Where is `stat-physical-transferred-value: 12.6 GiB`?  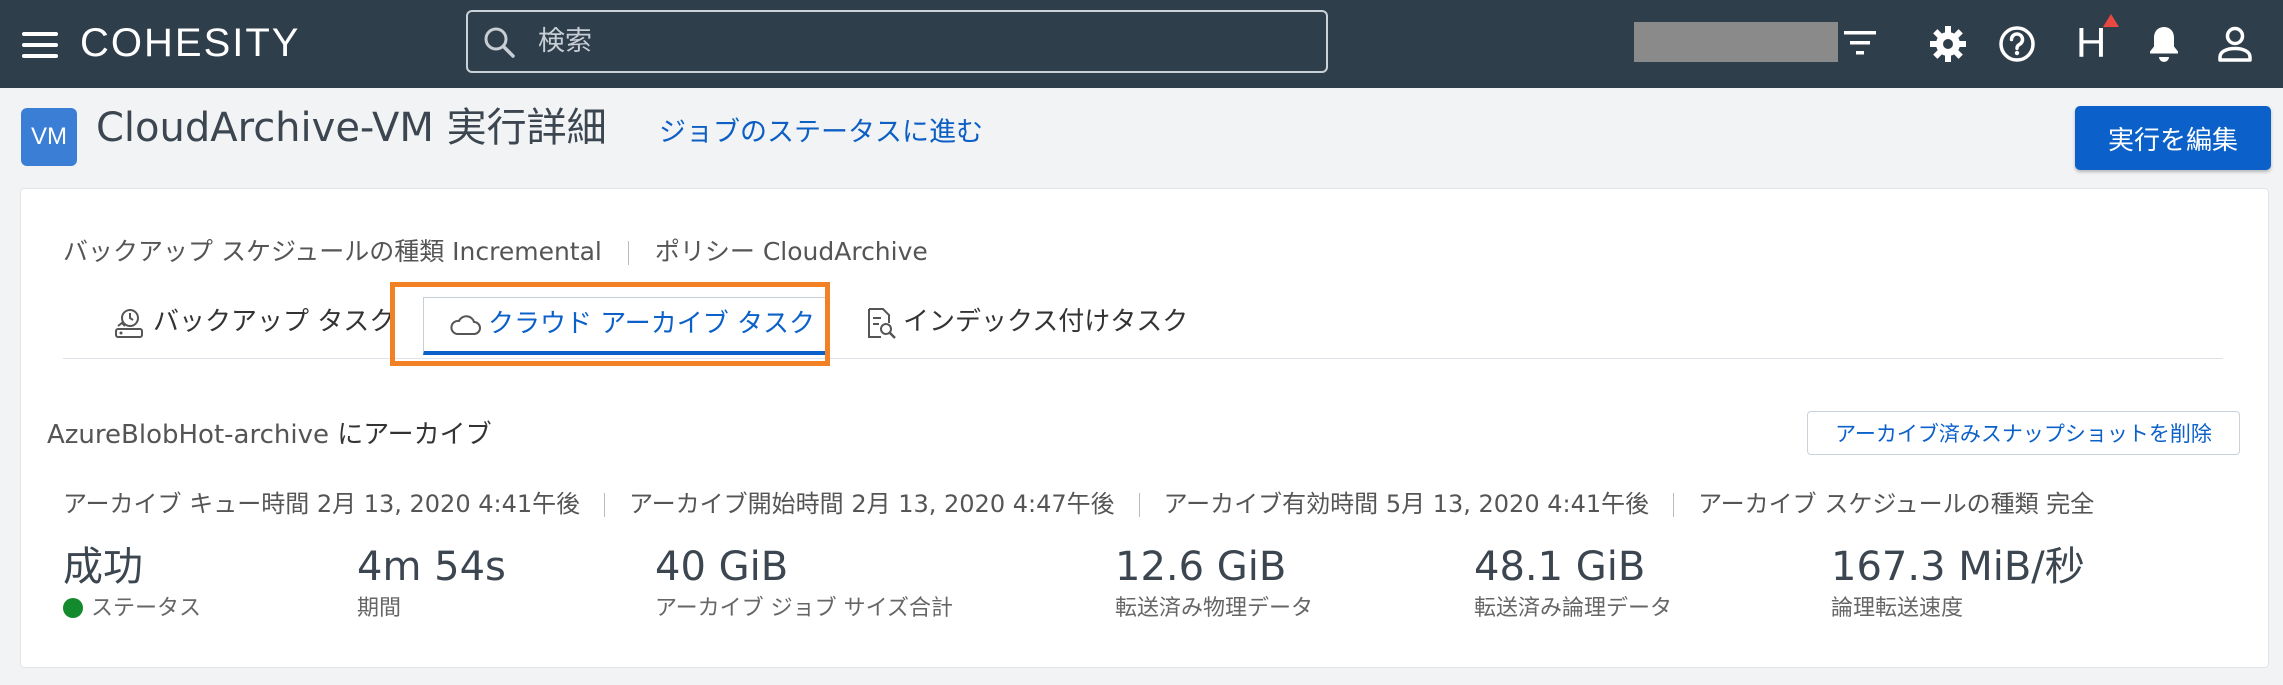
stat-physical-transferred-value: 12.6 GiB is located at coordinates (1201, 567).